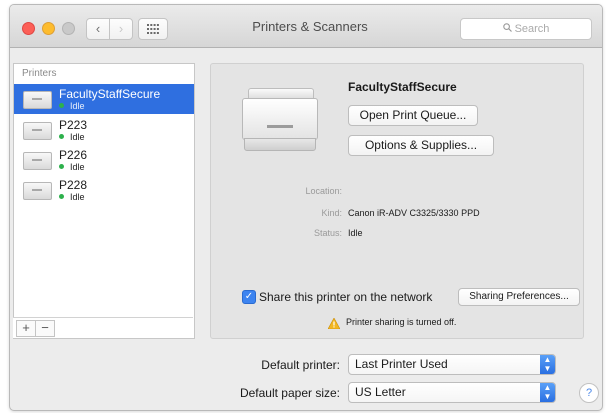 Image resolution: width=608 pixels, height=413 pixels. I want to click on sharing-off-message: Printer sharing is turned off., so click(401, 322).